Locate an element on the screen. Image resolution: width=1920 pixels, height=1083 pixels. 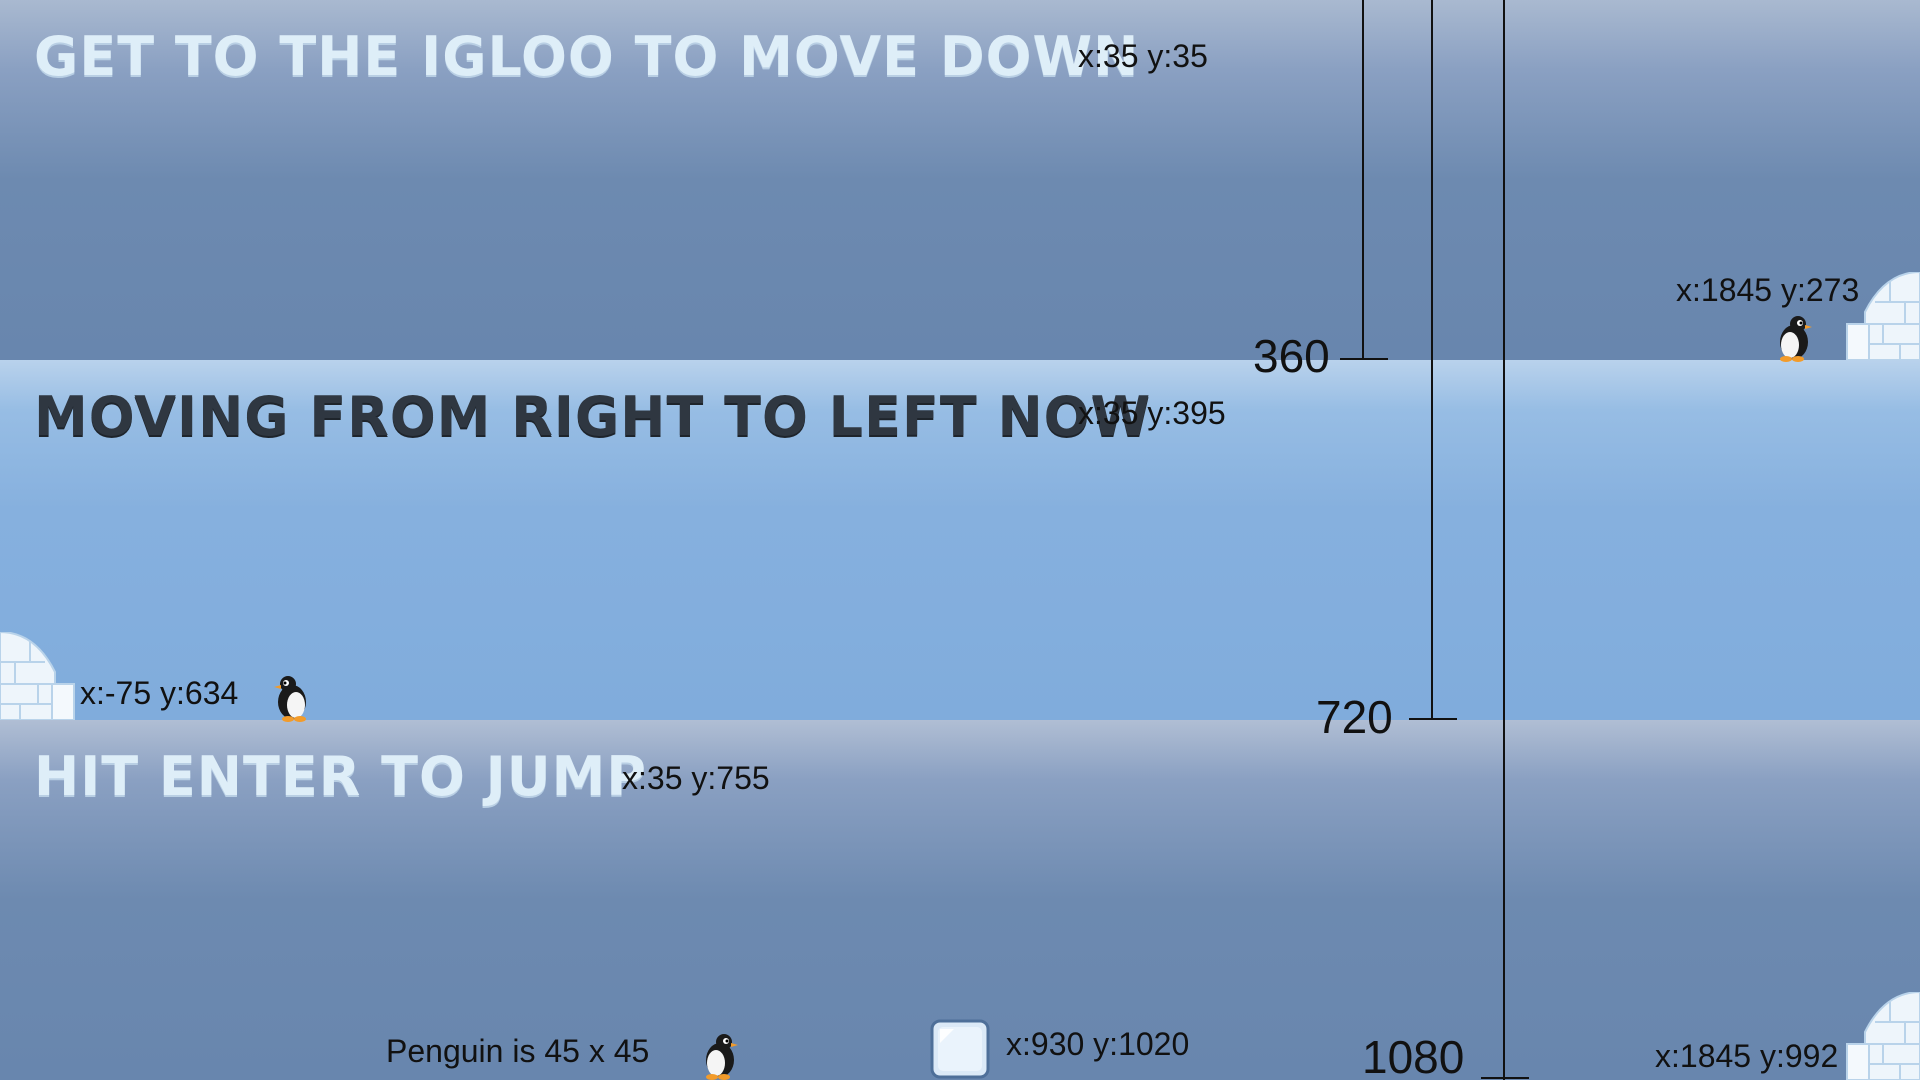
ice-block-coord: x:930 y:1020 is located at coordinates (1098, 1044).